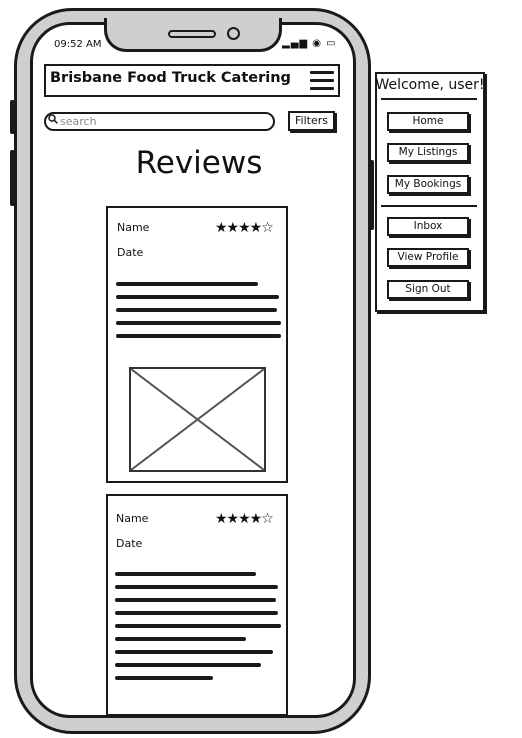 This screenshot has height=738, width=522. Describe the element at coordinates (160, 121) in the screenshot. I see `search-input` at that location.